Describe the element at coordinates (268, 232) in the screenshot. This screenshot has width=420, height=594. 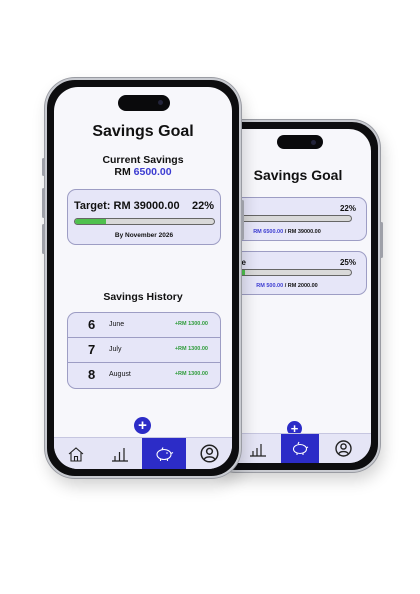
I see `goal-saved: RM 6500.00` at that location.